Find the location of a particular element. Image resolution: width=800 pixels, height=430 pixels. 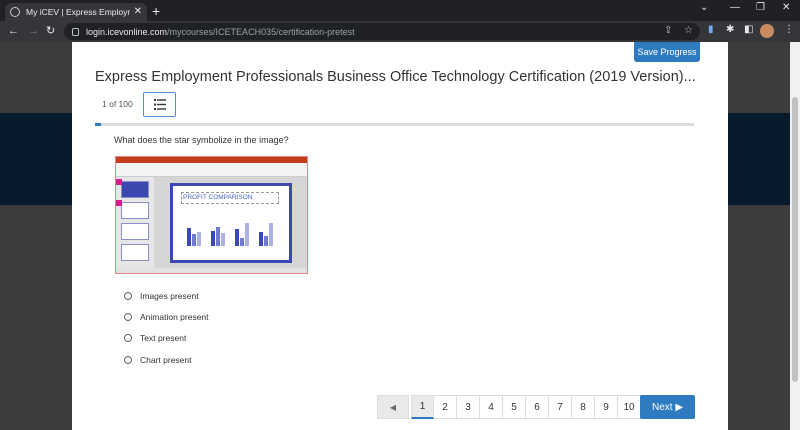

slide-preview: PROFIT COMPARISON is located at coordinates (231, 223).